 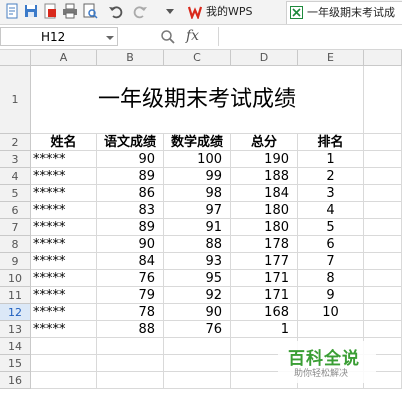 I want to click on formula-input, so click(x=310, y=36).